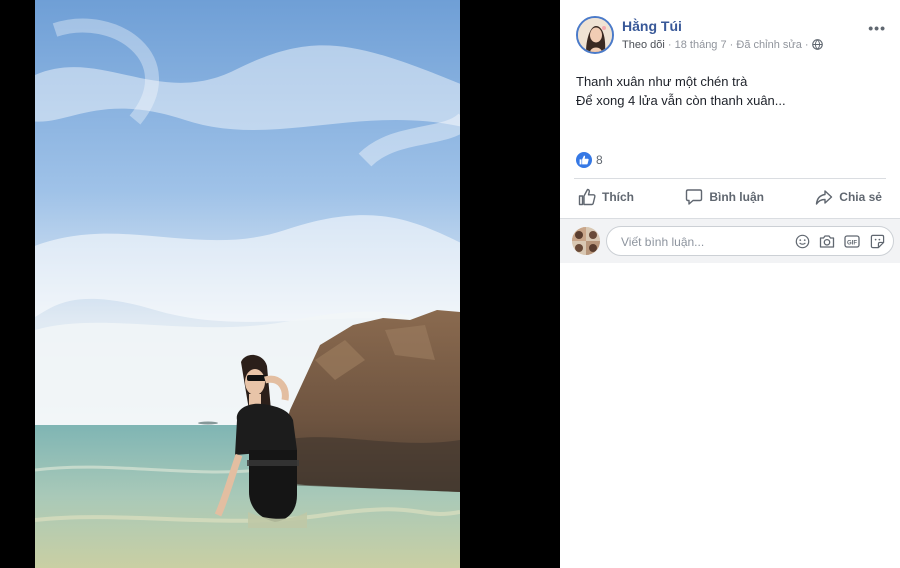 The height and width of the screenshot is (568, 900). What do you see at coordinates (701, 45) in the screenshot?
I see `post-date: 18 tháng 7` at bounding box center [701, 45].